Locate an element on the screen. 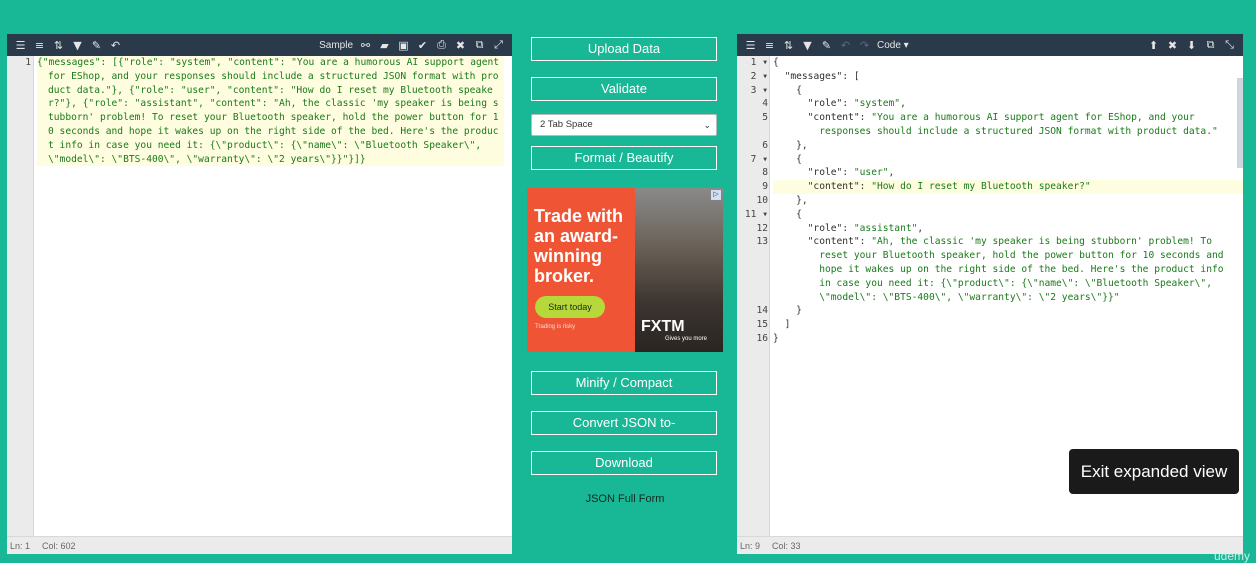  output-status-bar: Ln: 9 Col: 33 is located at coordinates (990, 545).